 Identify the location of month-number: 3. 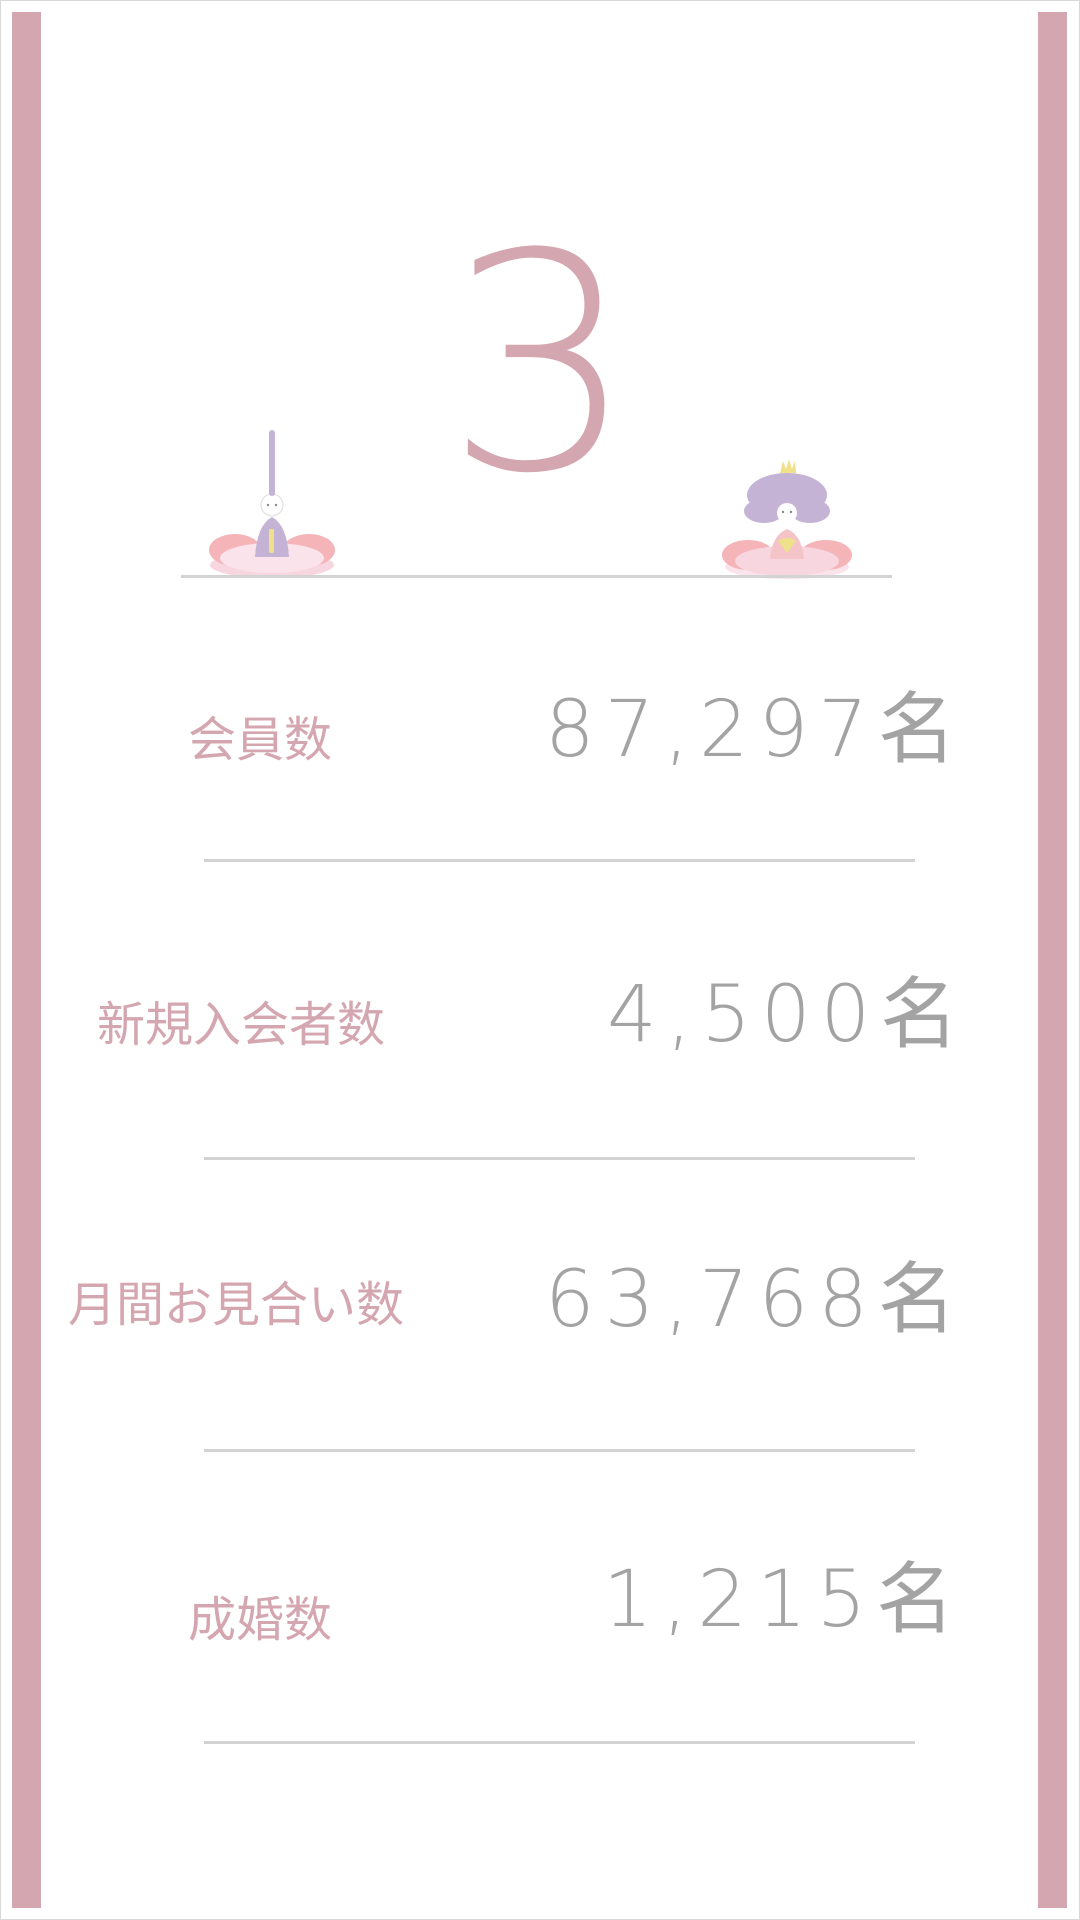
(540, 364).